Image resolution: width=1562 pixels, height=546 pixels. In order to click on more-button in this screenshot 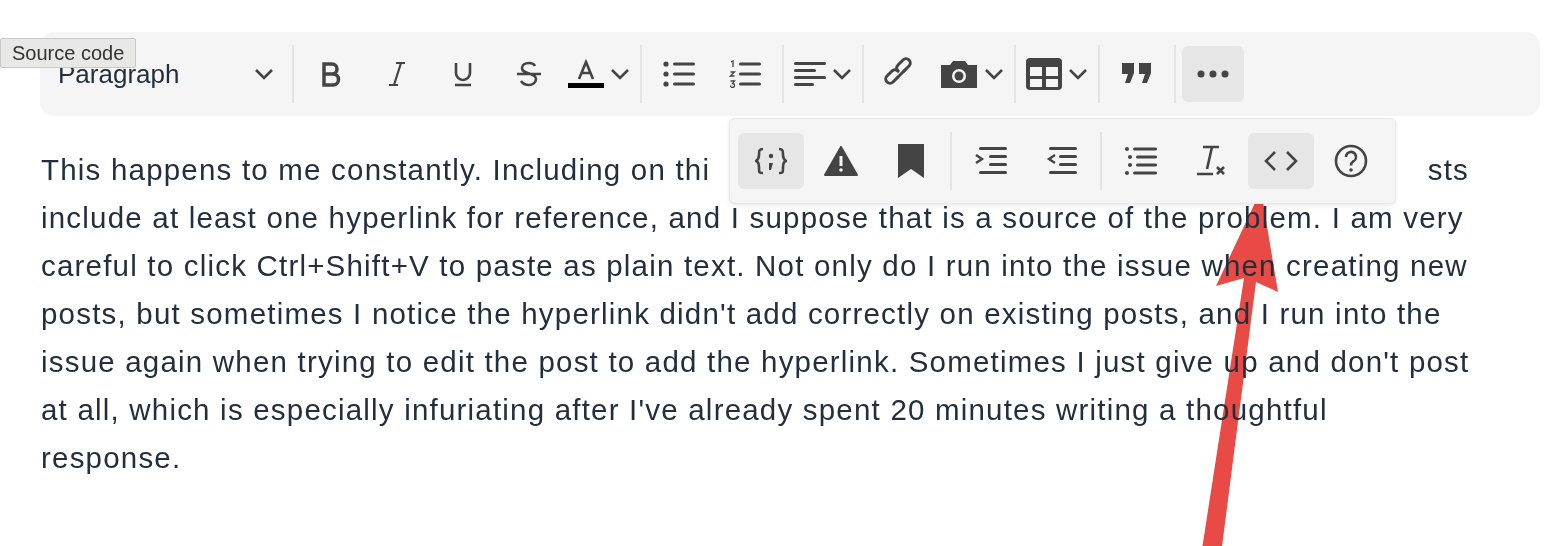, I will do `click(1213, 74)`.